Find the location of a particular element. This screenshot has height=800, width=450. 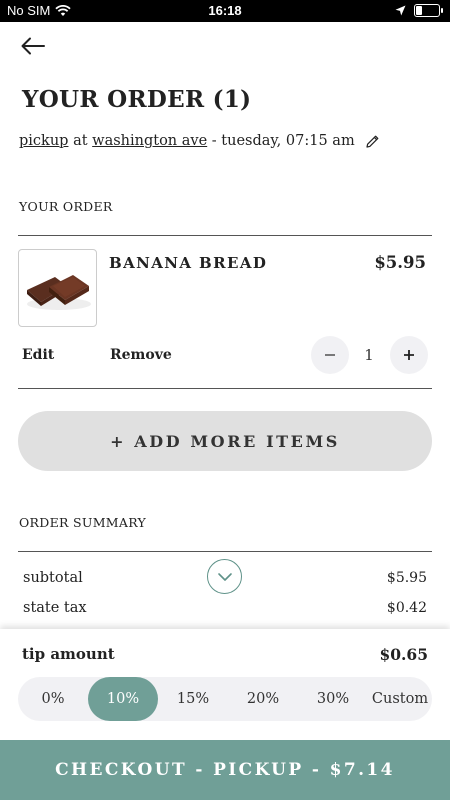

tip-value: $0.65 is located at coordinates (403, 654).